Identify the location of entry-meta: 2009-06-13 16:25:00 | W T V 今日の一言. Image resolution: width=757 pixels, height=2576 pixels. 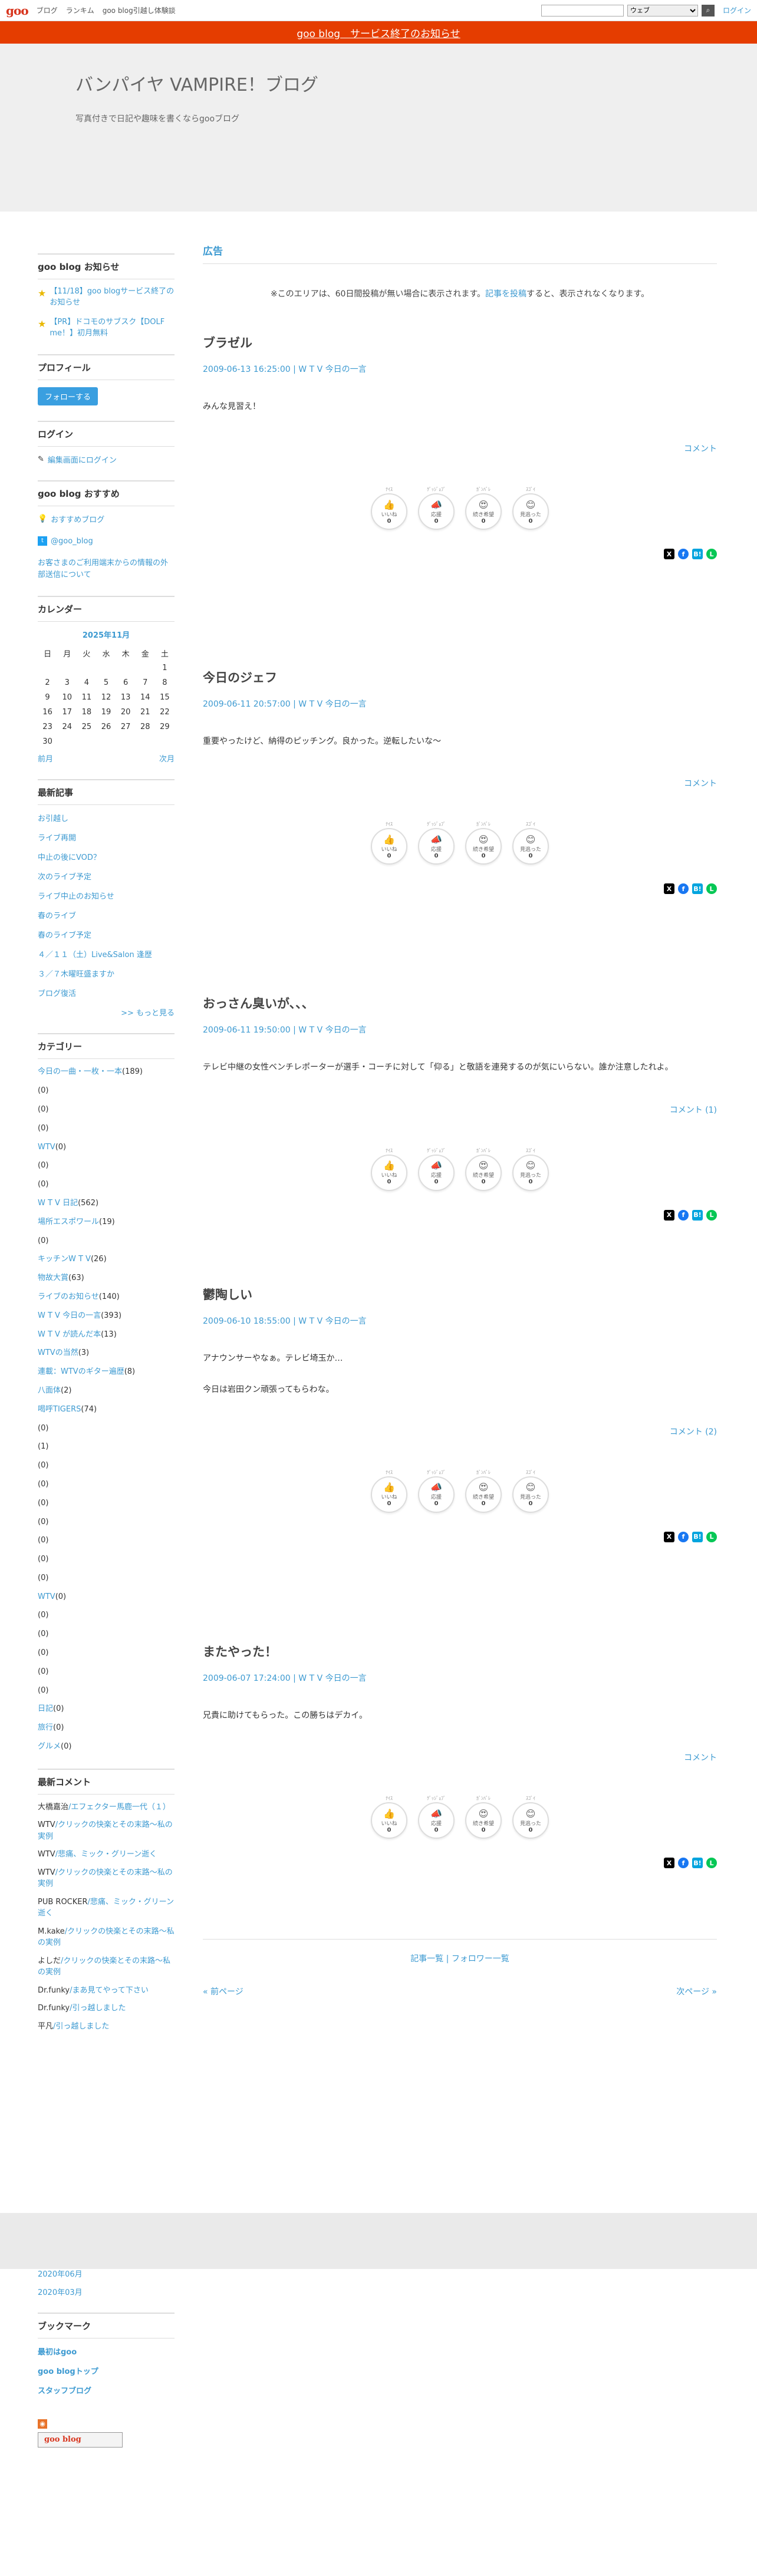
(460, 369).